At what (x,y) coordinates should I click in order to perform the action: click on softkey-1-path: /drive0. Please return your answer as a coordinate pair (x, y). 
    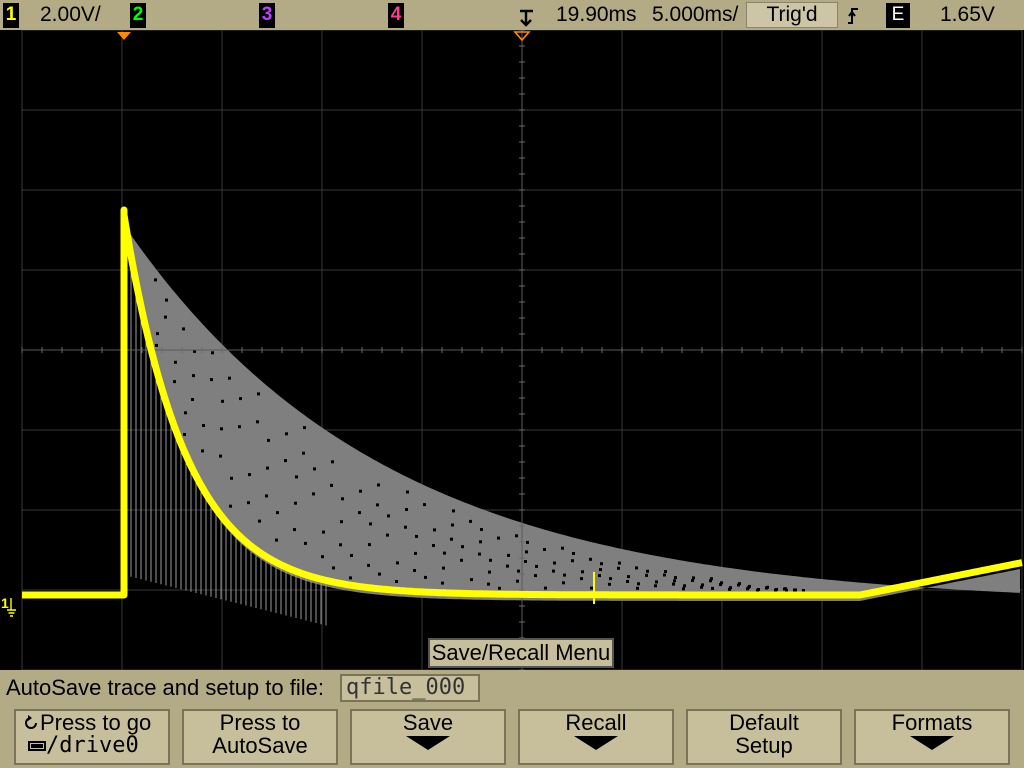
    Looking at the image, I should click on (92, 745).